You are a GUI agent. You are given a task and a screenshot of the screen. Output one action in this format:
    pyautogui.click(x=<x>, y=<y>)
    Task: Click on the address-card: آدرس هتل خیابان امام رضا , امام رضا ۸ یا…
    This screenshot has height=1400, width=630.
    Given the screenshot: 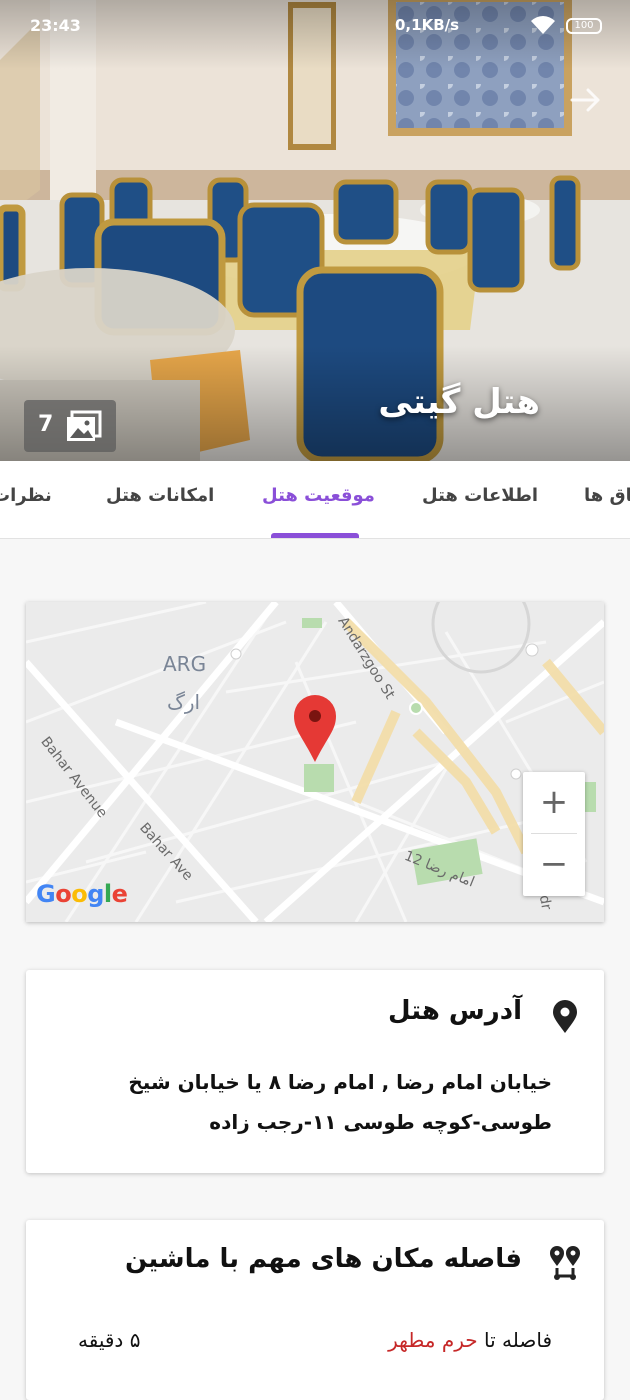 What is the action you would take?
    pyautogui.click(x=315, y=1071)
    